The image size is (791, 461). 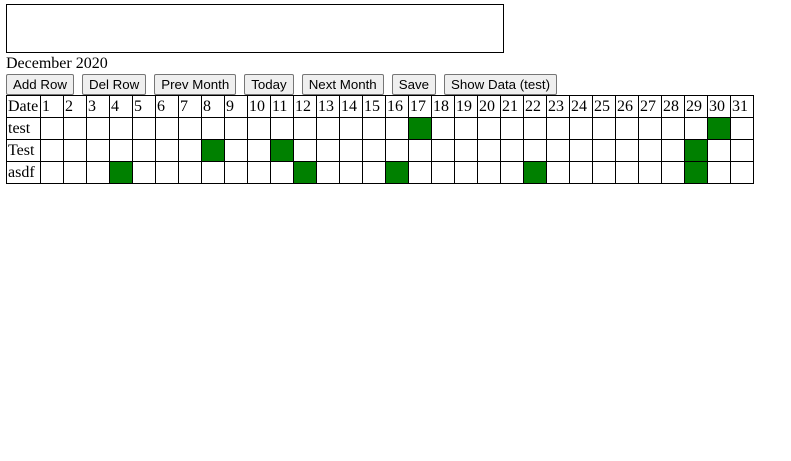 What do you see at coordinates (23, 150) in the screenshot?
I see `row-label: Test` at bounding box center [23, 150].